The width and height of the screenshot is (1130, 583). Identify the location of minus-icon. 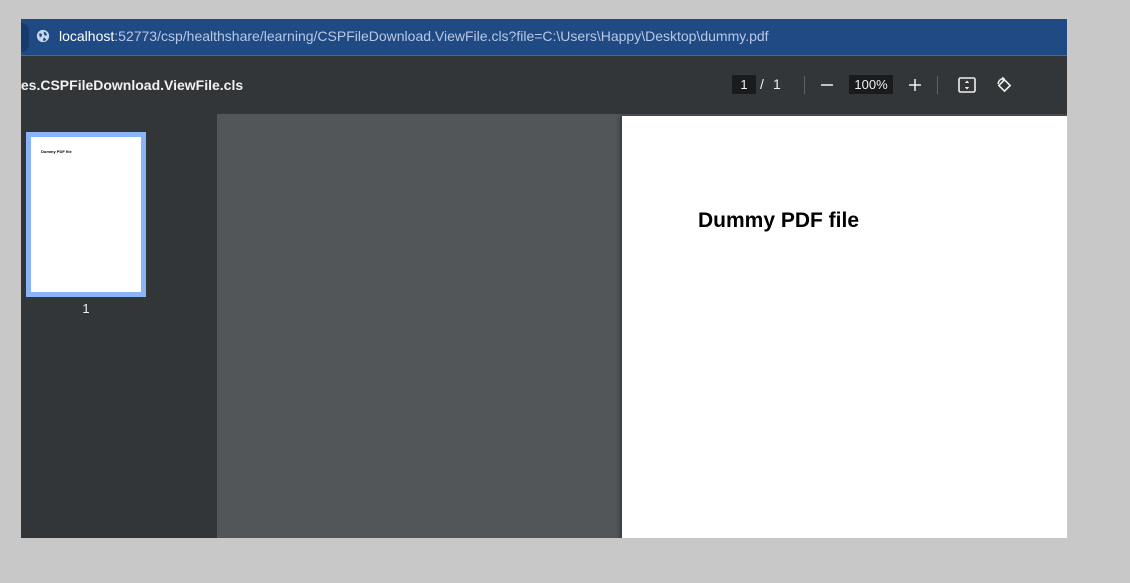
(827, 85).